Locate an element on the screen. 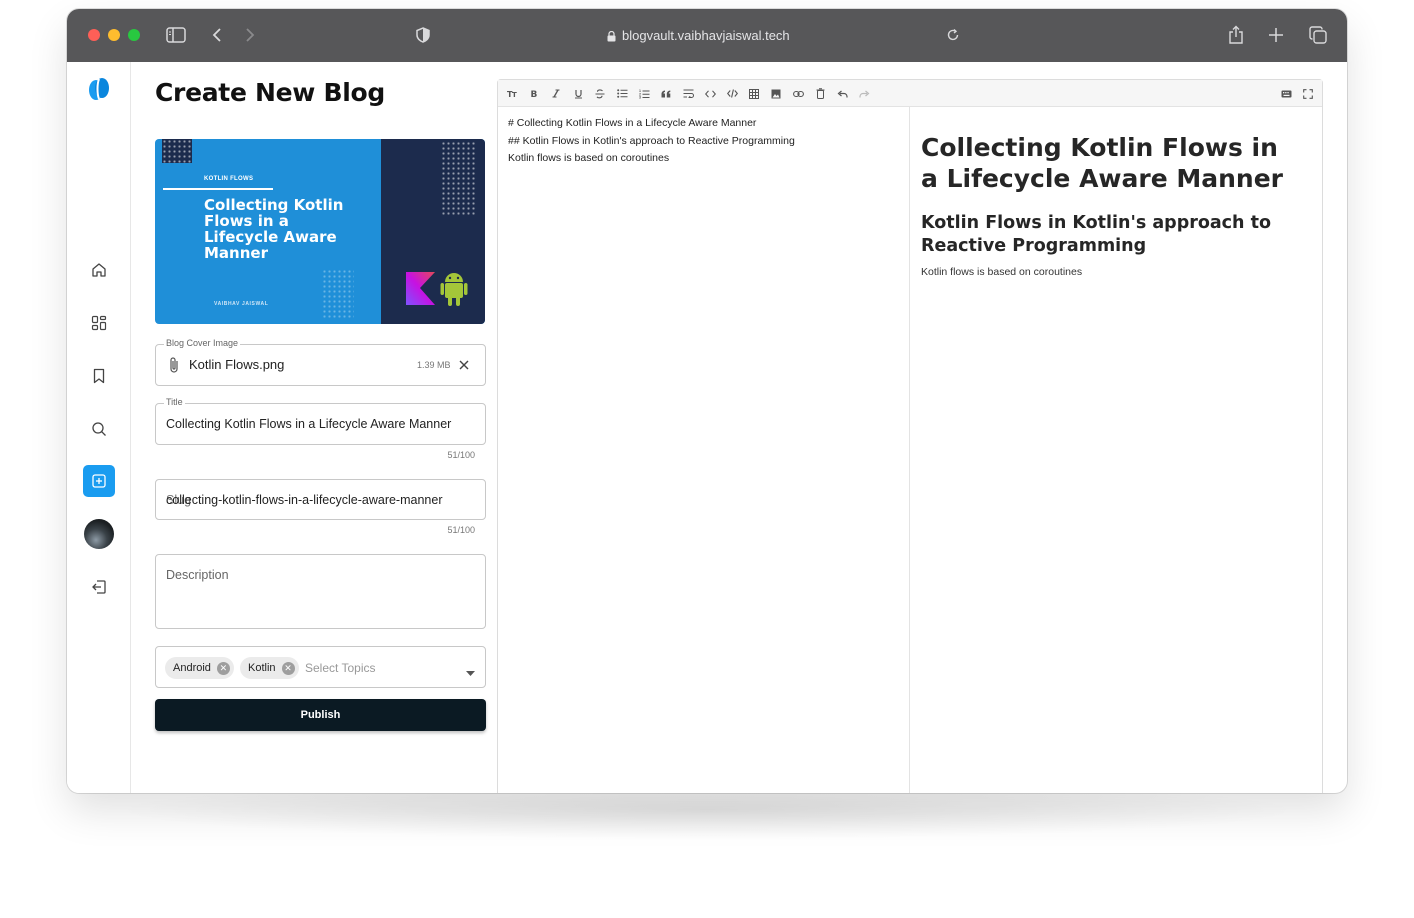 The width and height of the screenshot is (1414, 918). page-title: Create New Blog is located at coordinates (270, 92).